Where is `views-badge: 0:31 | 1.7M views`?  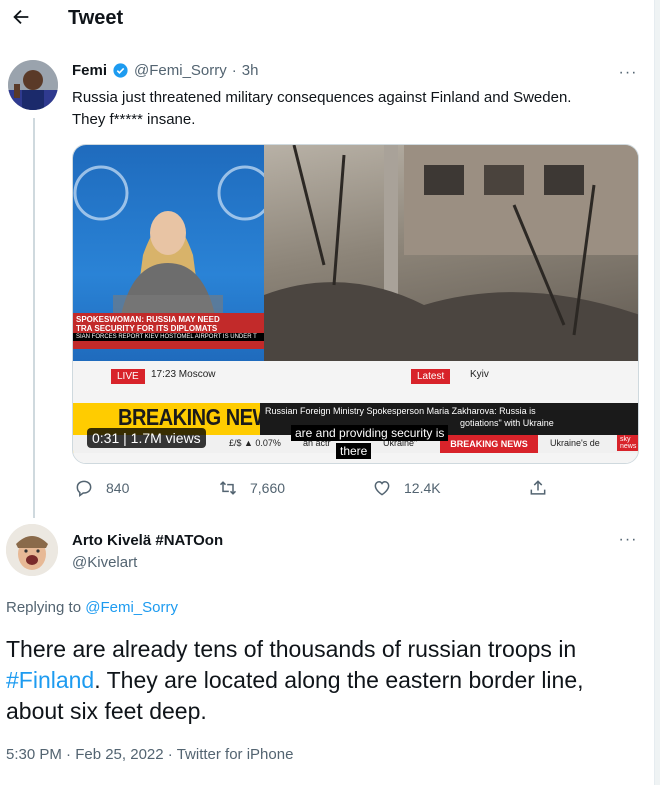 views-badge: 0:31 | 1.7M views is located at coordinates (146, 438).